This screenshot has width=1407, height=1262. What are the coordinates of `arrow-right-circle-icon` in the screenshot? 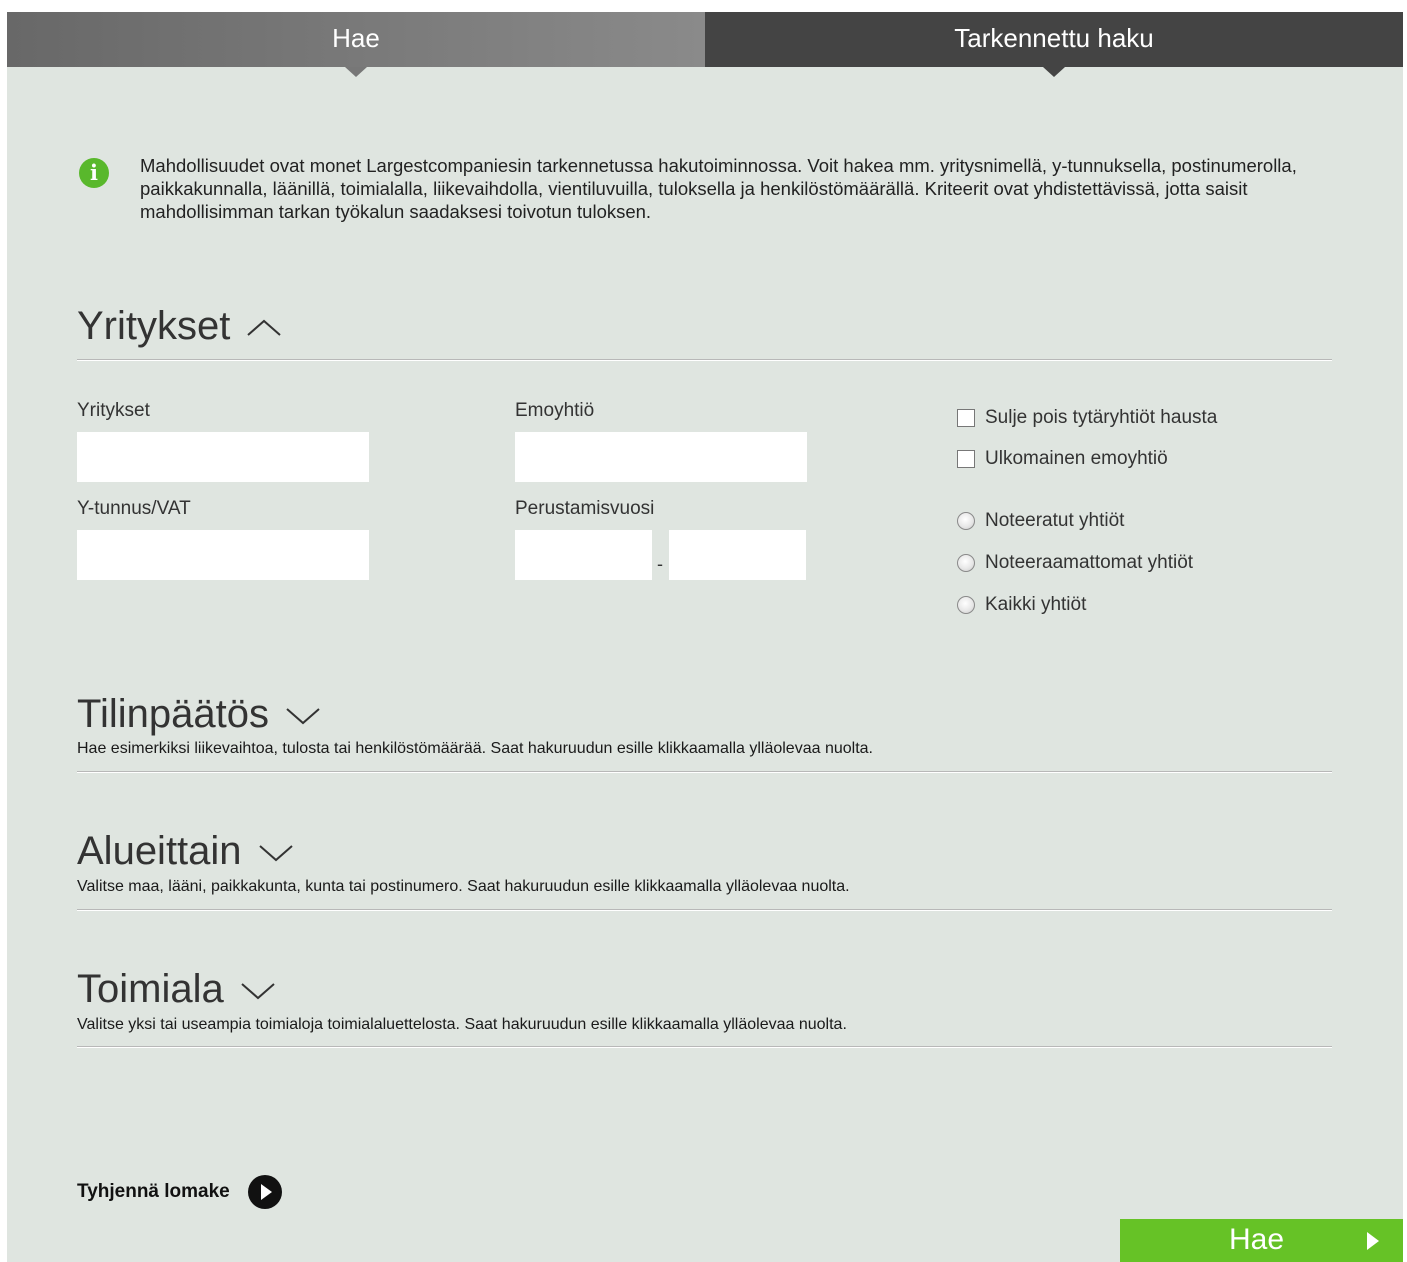 It's located at (264, 1192).